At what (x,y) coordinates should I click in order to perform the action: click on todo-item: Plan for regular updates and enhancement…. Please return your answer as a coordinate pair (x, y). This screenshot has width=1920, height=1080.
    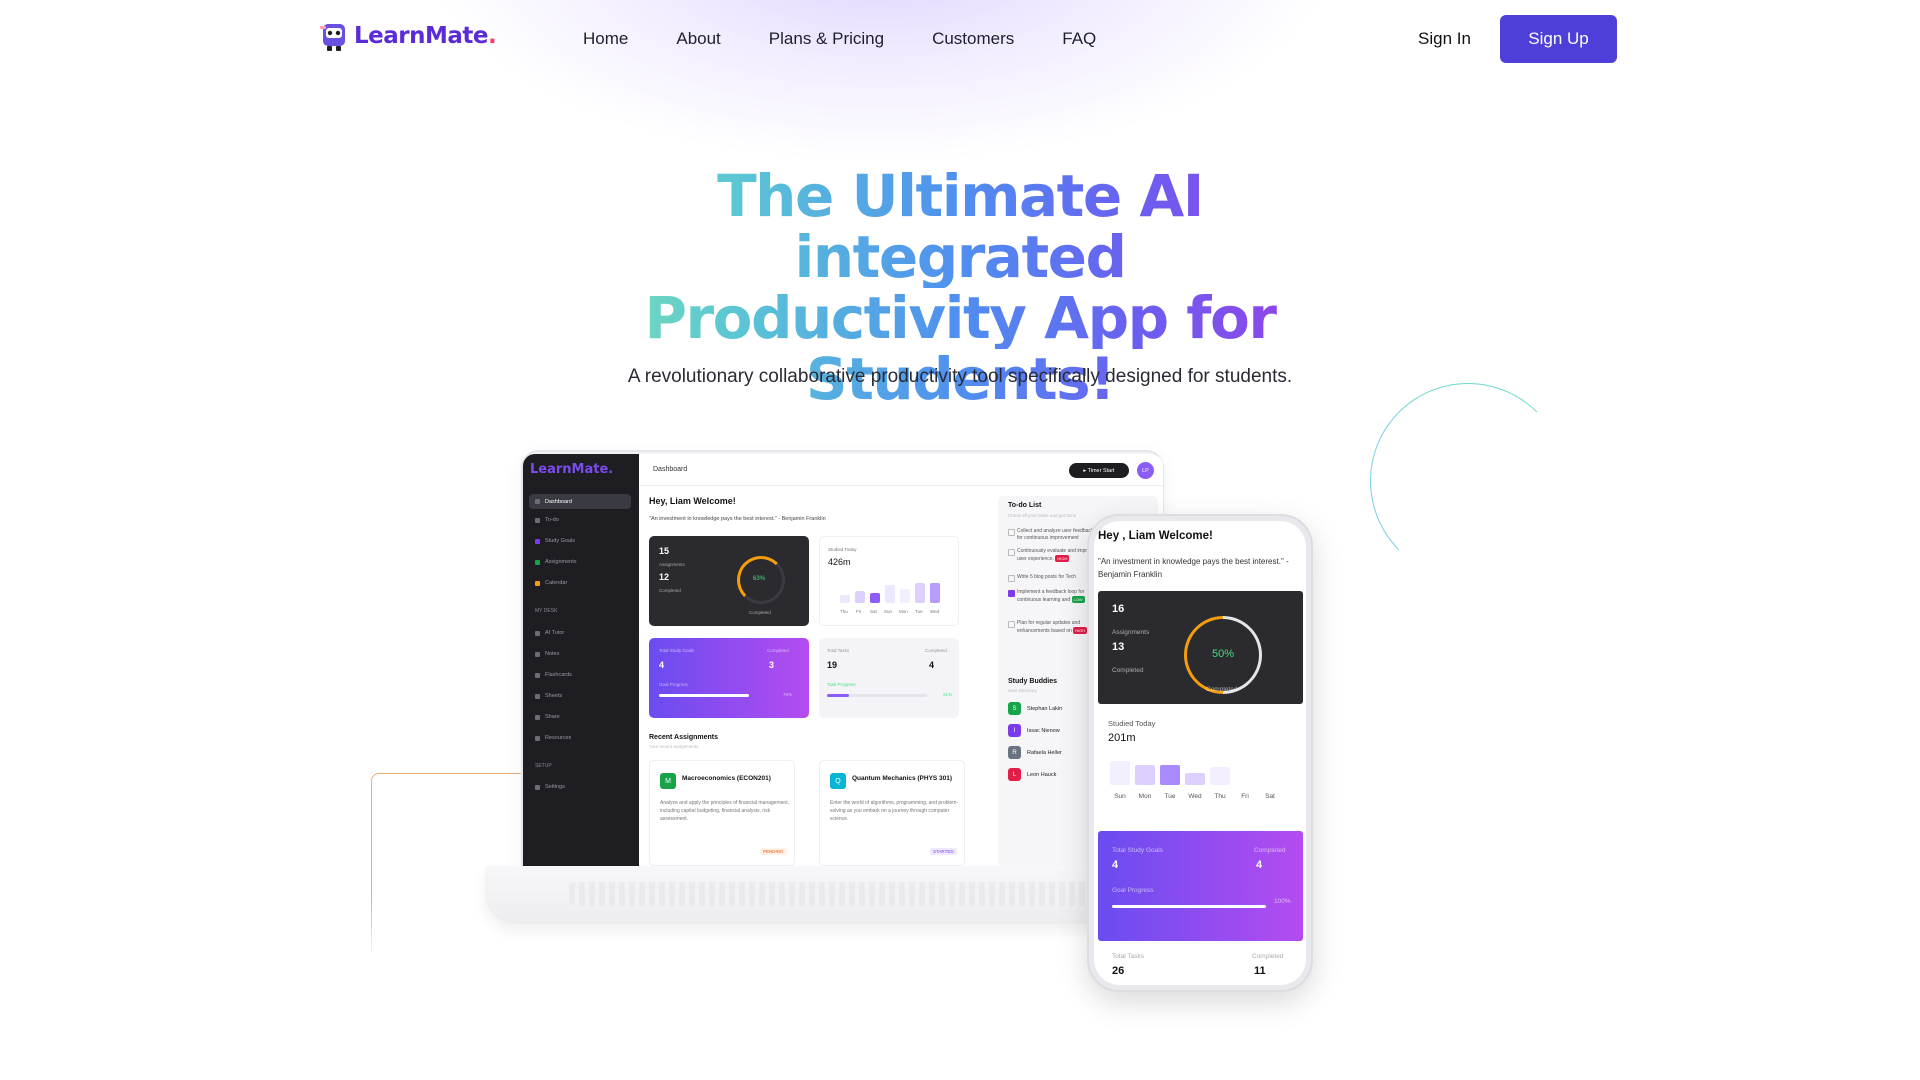
    Looking at the image, I should click on (1053, 627).